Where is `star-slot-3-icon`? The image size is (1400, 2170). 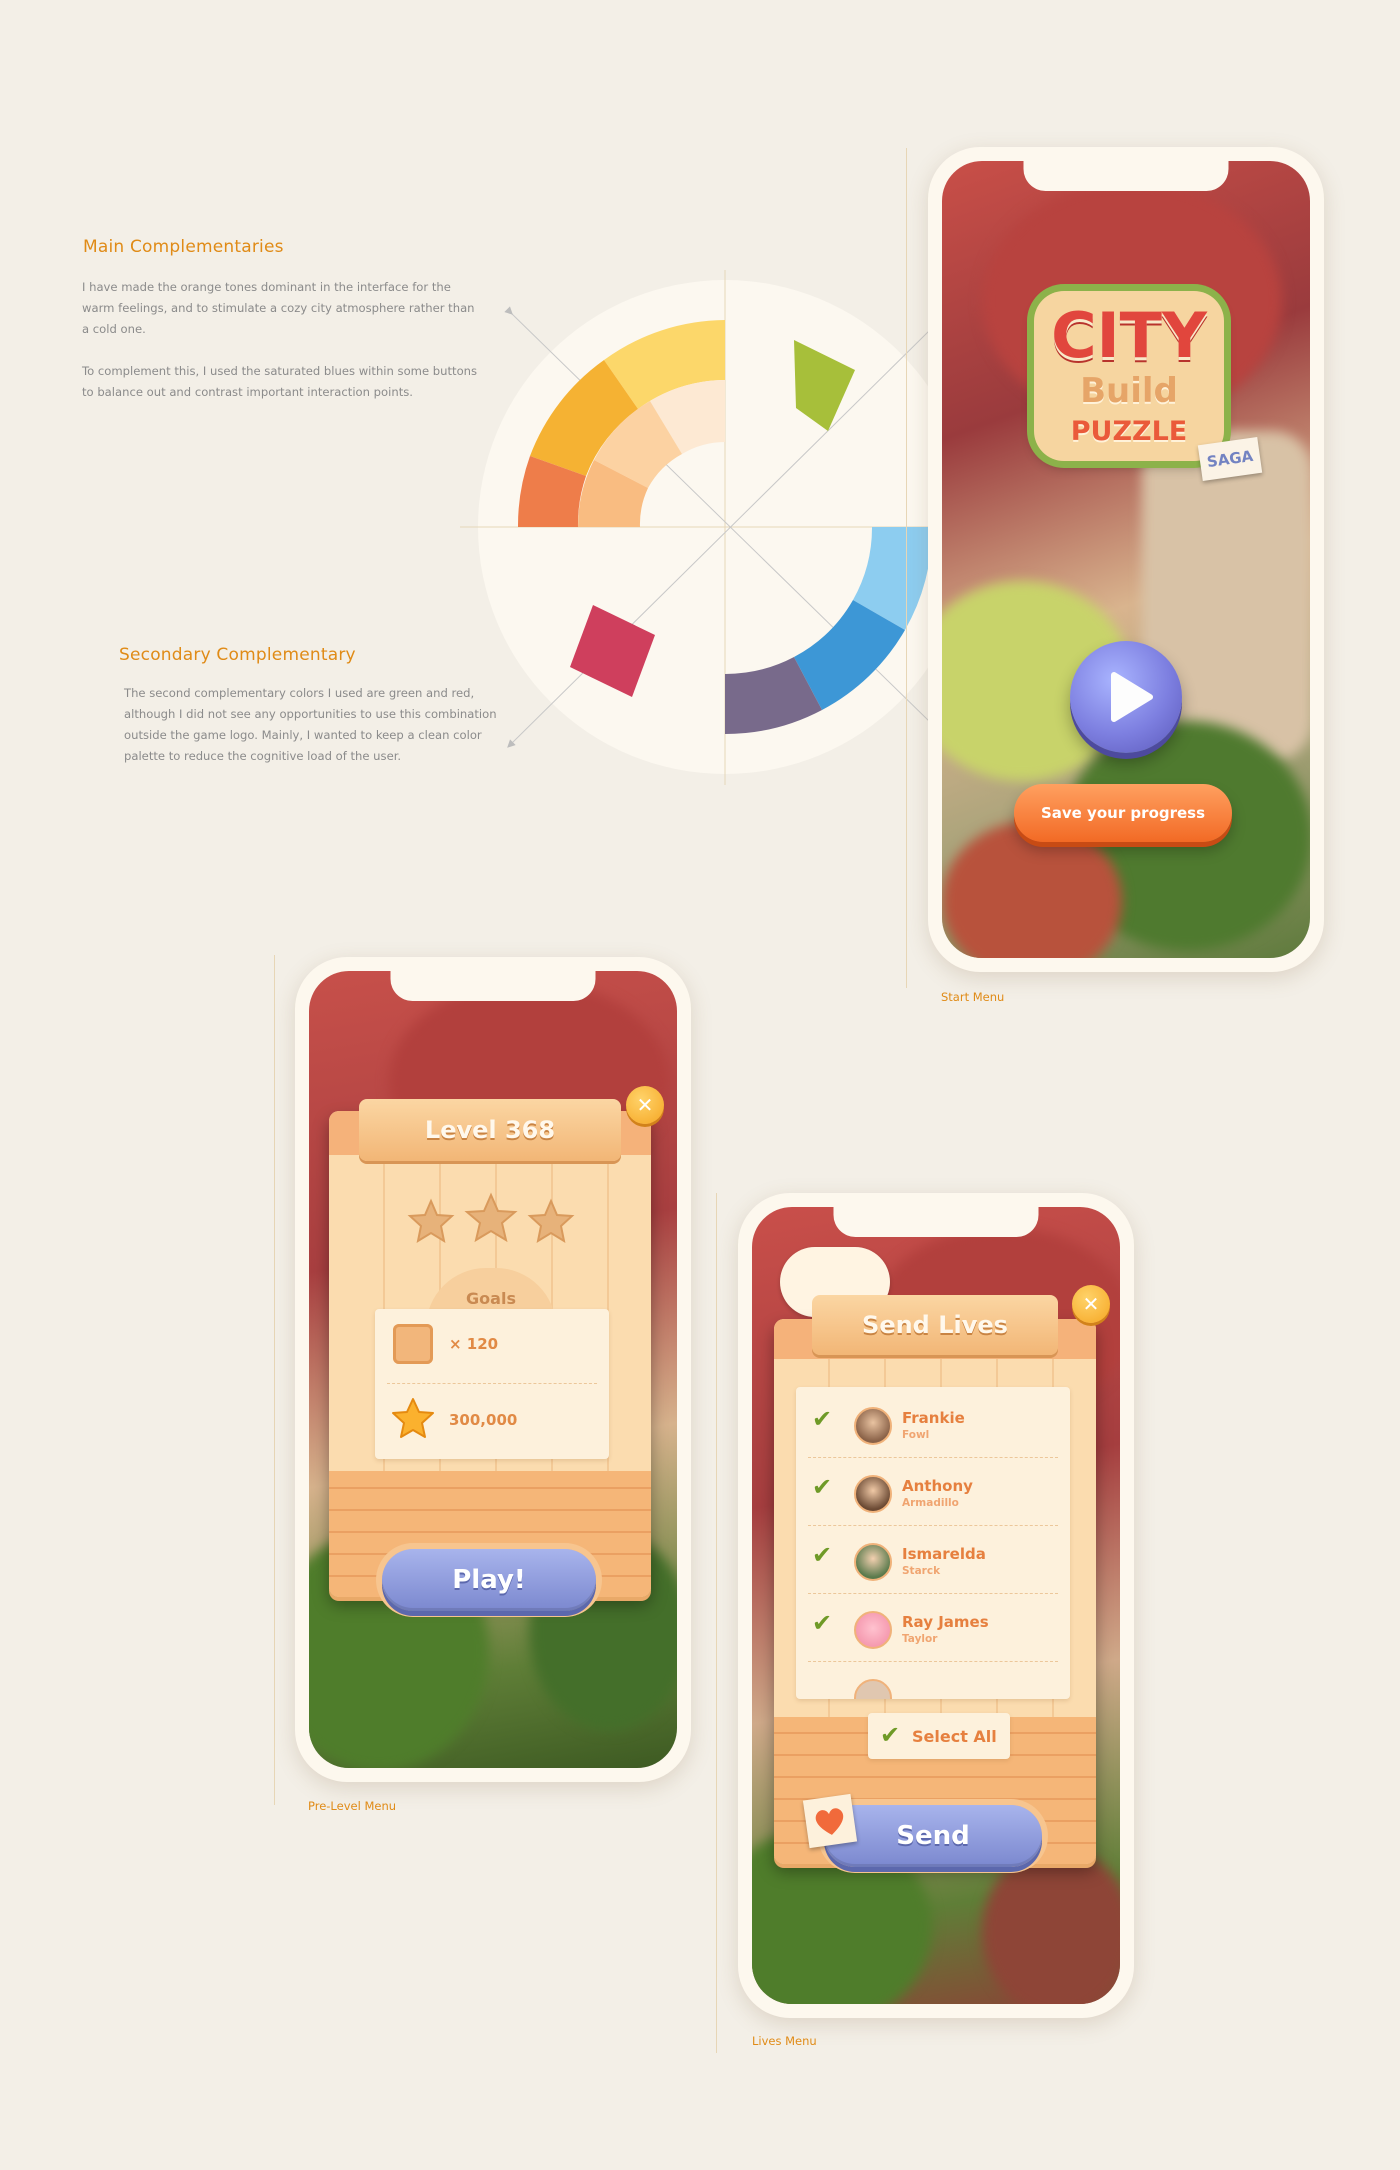
star-slot-3-icon is located at coordinates (551, 1221).